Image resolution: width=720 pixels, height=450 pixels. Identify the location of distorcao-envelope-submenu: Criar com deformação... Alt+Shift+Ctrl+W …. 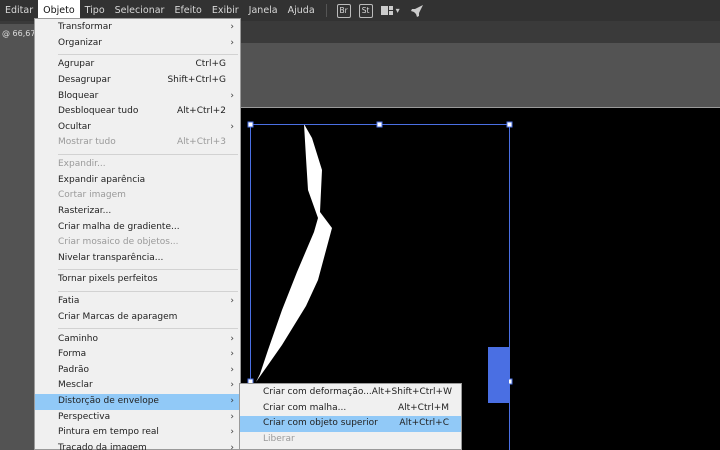
(350, 416).